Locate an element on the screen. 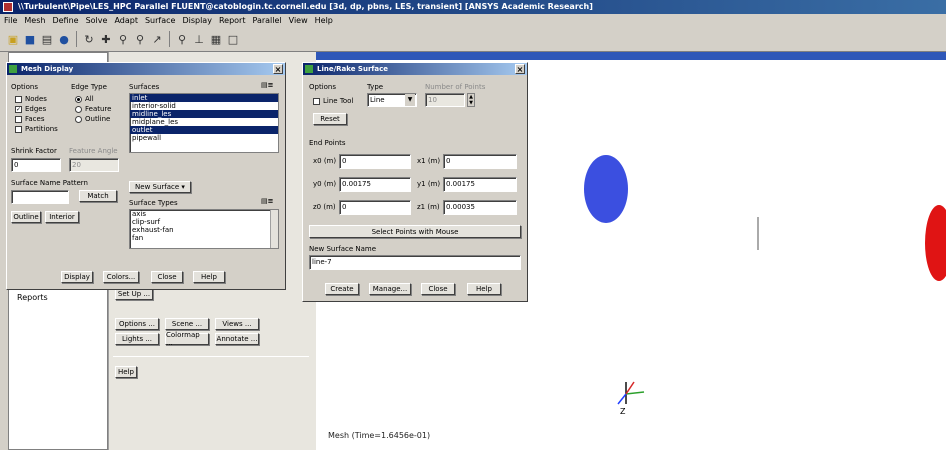 The image size is (946, 450). match-button: Match is located at coordinates (98, 196).